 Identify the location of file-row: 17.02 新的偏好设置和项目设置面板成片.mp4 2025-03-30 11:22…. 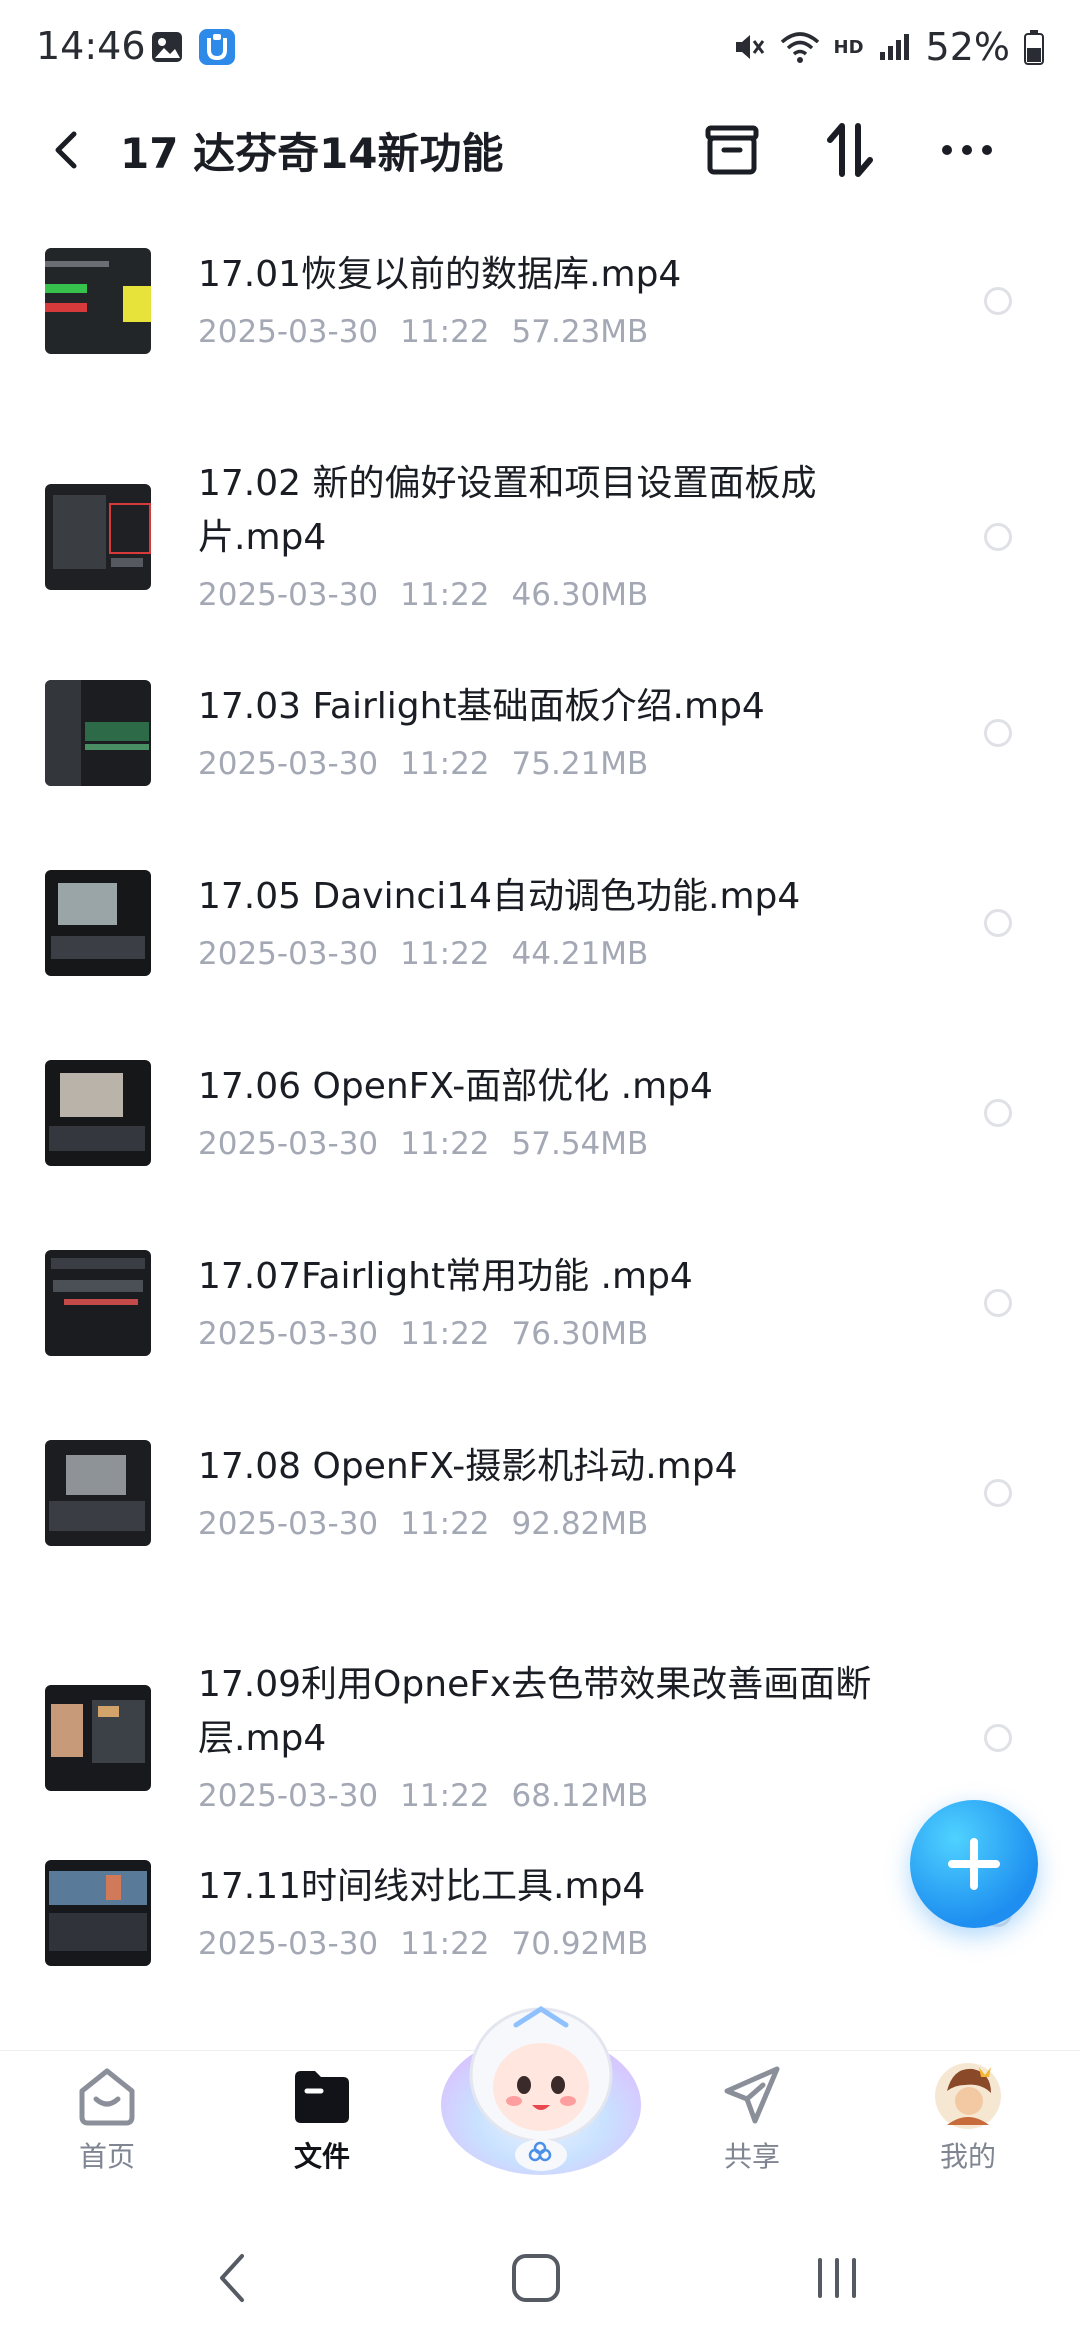
(540, 537).